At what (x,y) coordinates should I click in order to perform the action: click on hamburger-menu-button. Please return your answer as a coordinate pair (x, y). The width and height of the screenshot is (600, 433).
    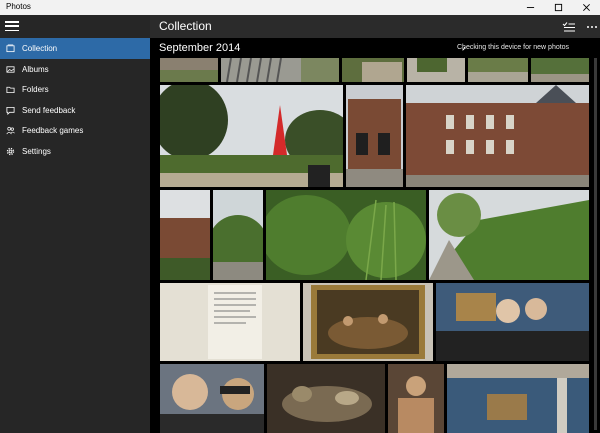
    Looking at the image, I should click on (12, 26).